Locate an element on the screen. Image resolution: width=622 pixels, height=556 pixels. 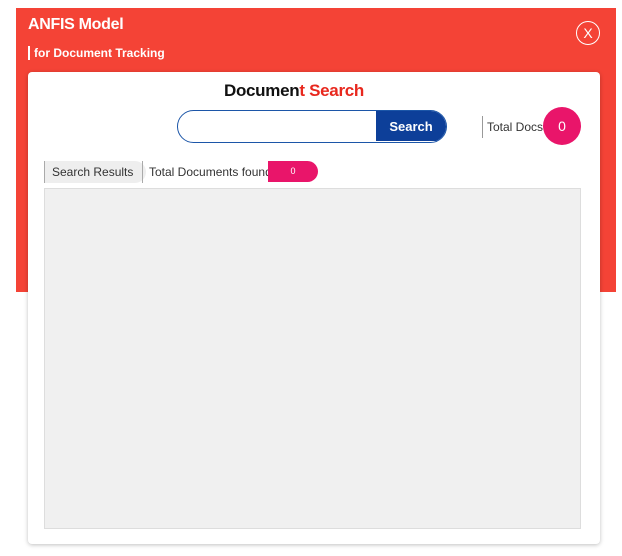
search-button: Search is located at coordinates (411, 126).